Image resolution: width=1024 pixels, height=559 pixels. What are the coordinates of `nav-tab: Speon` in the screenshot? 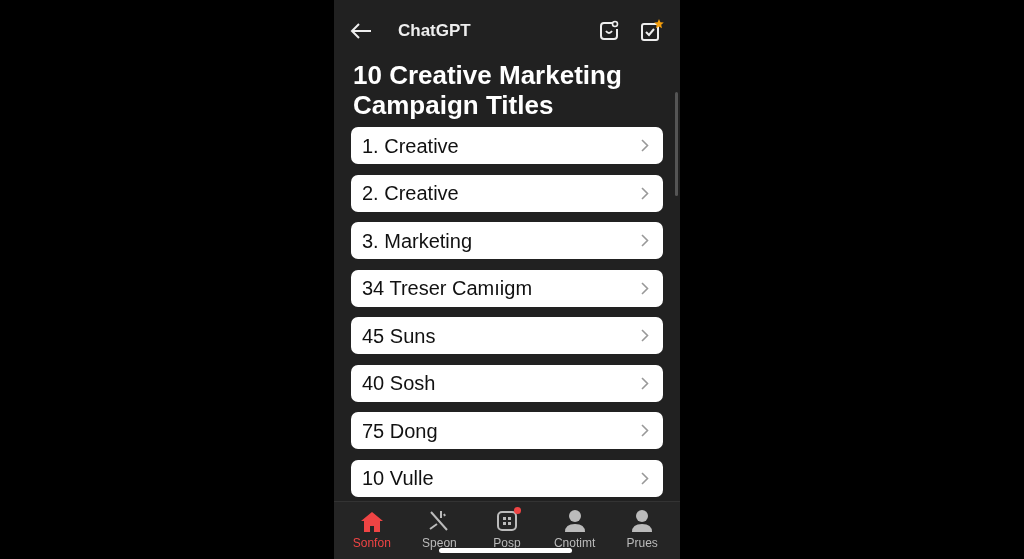 It's located at (439, 533).